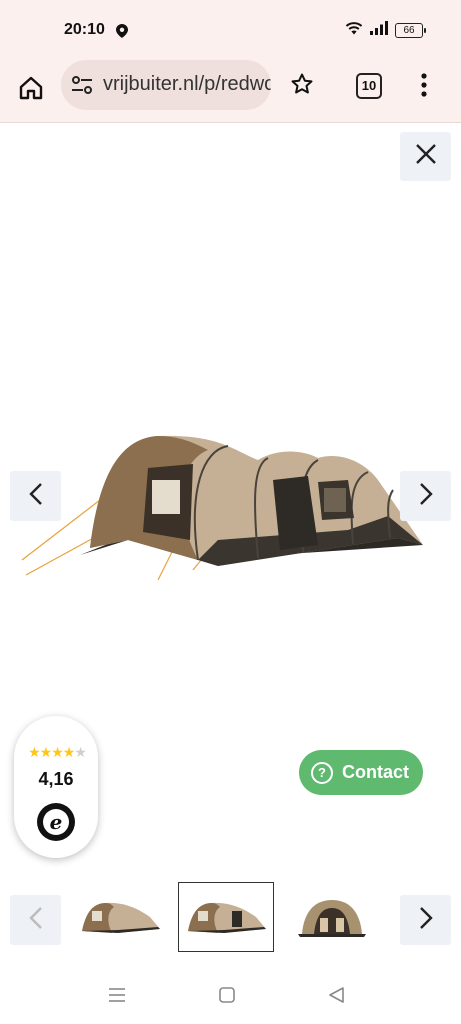  I want to click on home-square-icon, so click(227, 997).